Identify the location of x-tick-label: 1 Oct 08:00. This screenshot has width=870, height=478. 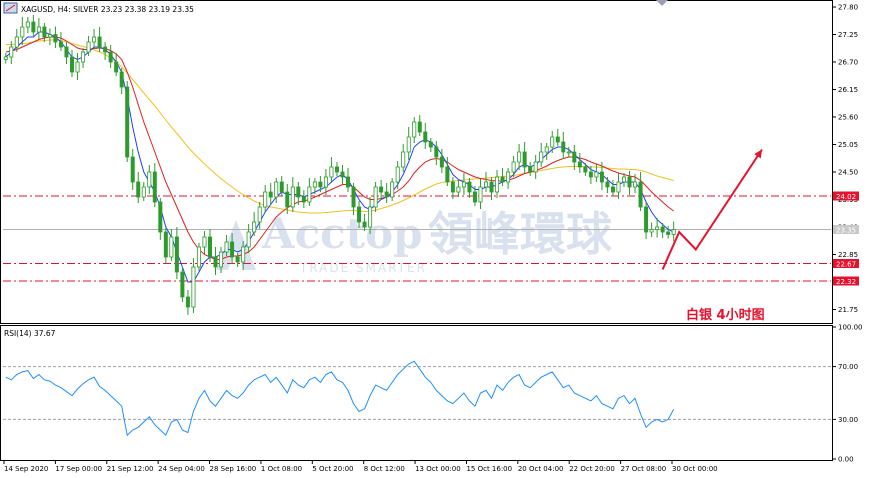
(281, 469).